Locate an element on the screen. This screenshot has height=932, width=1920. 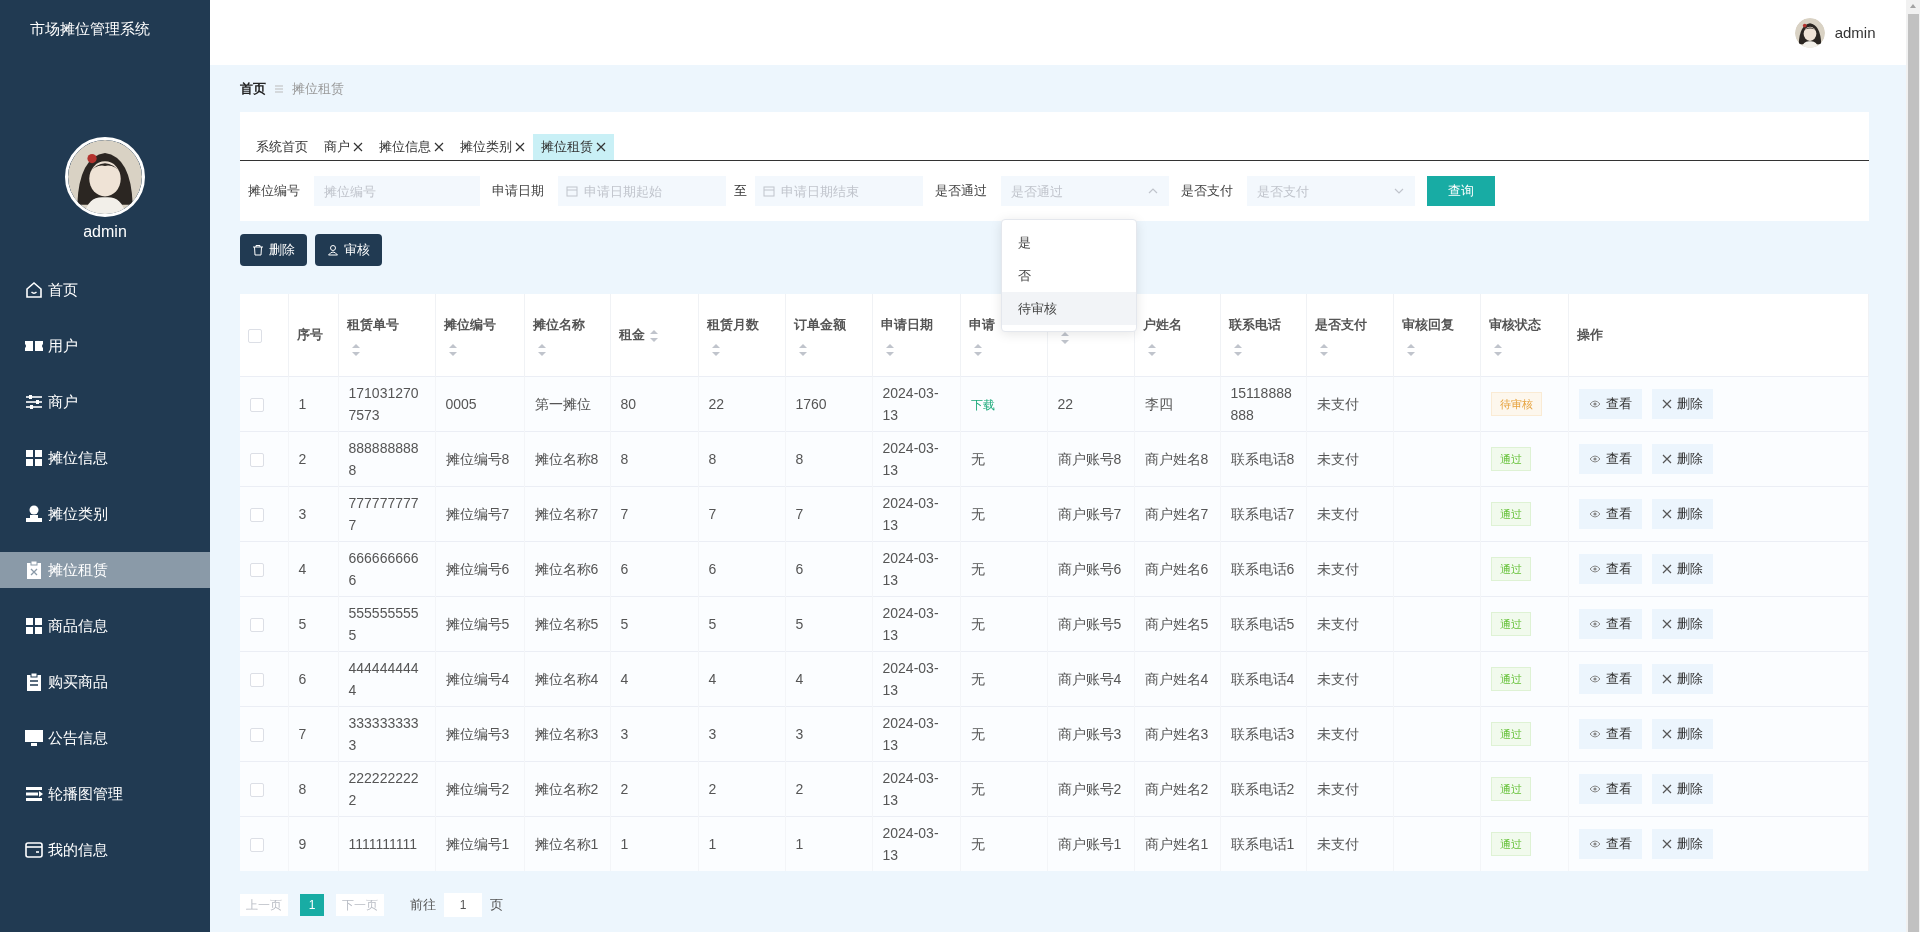
table-cell: 摊位编号8 is located at coordinates (479, 459).